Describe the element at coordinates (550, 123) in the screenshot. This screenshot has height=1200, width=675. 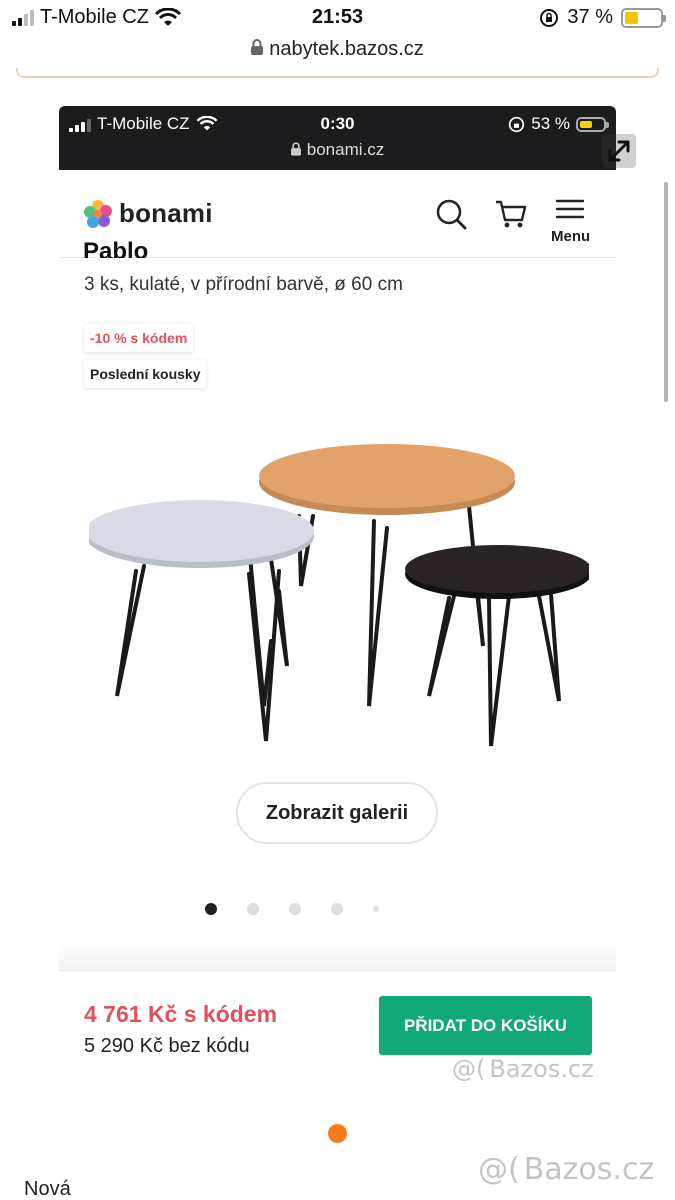
I see `inner-battery-percent: 53 %` at that location.